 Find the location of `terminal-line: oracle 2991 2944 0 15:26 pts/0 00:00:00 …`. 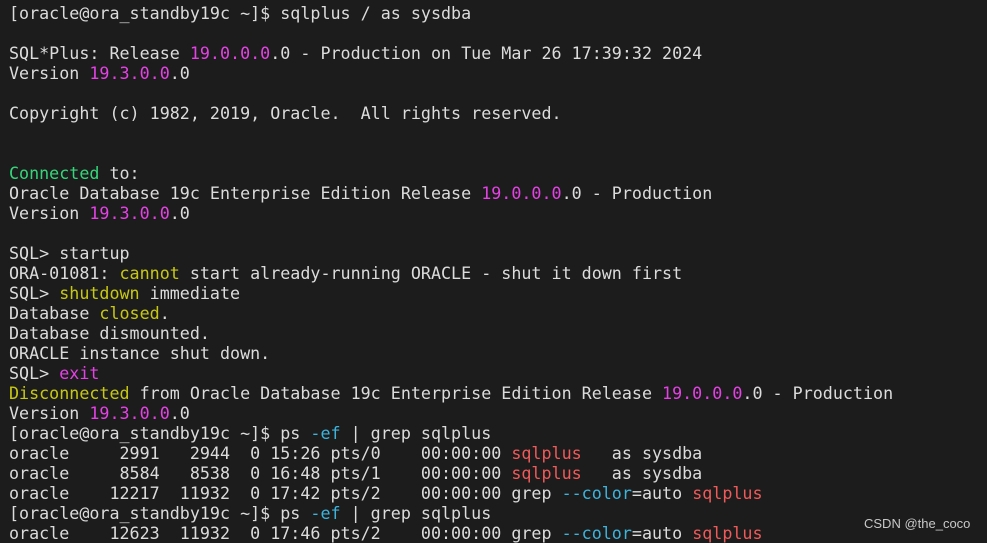

terminal-line: oracle 2991 2944 0 15:26 pts/0 00:00:00 … is located at coordinates (451, 453).